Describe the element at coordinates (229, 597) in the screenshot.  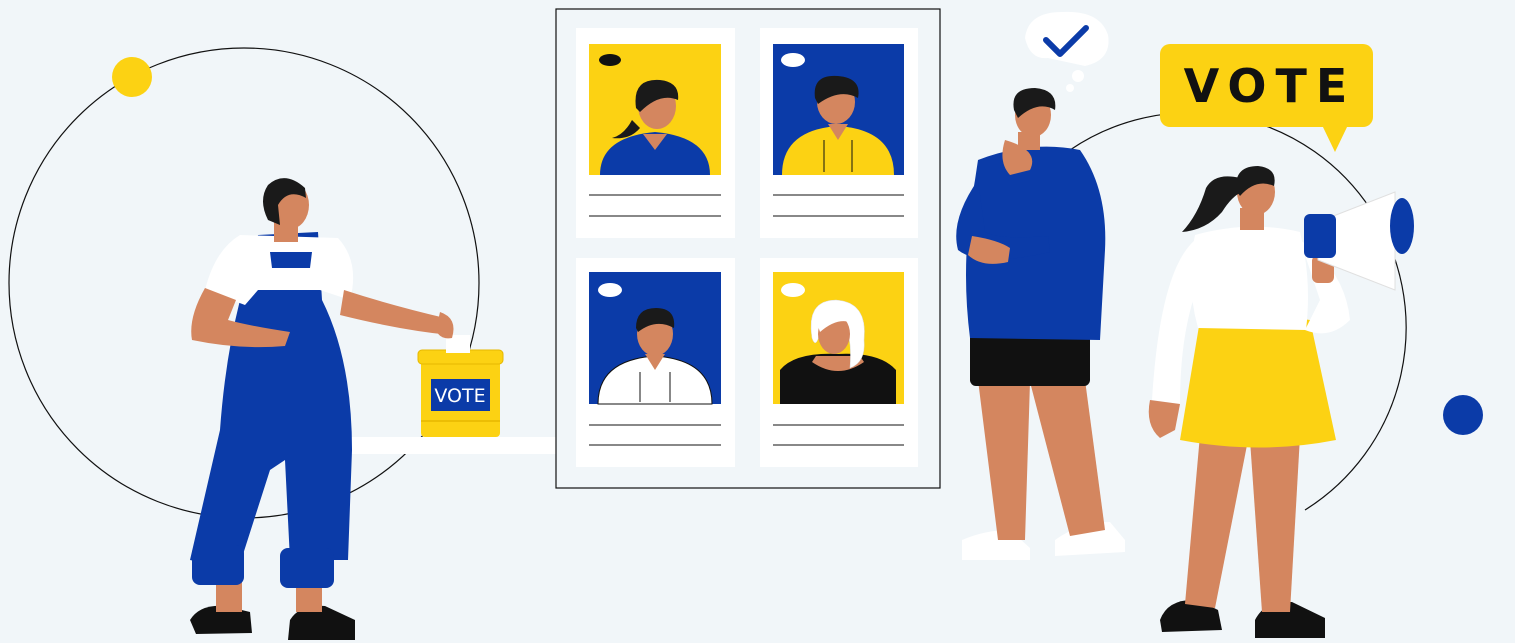
I see `left-ankle` at that location.